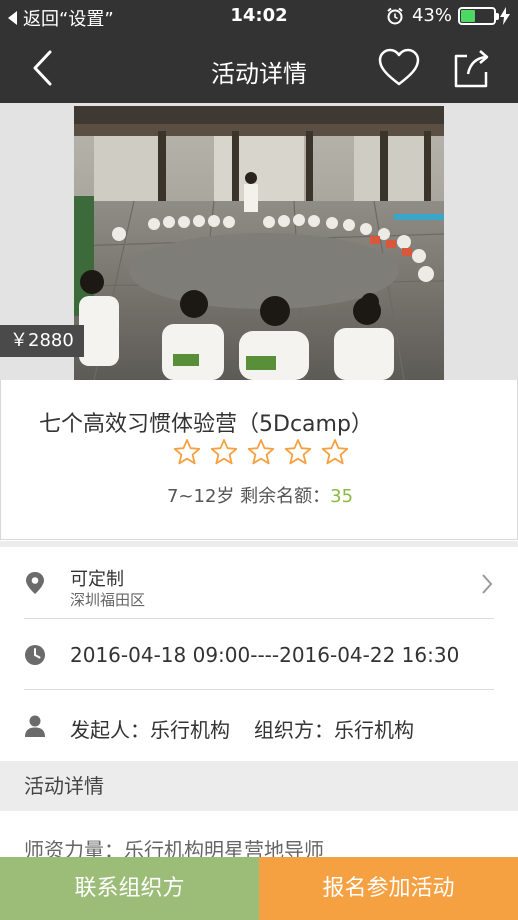  I want to click on location-row: 可定制 深圳福田区, so click(259, 583).